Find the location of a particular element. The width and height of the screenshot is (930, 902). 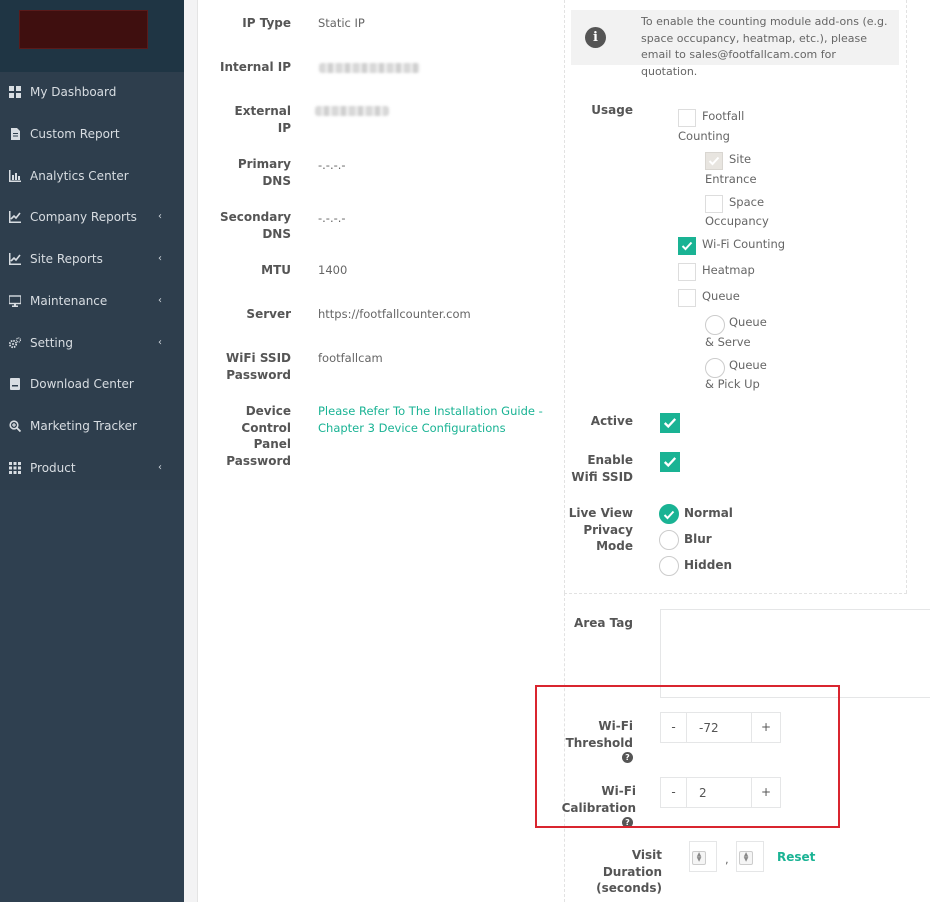

sidebar-item-label: Custom Report is located at coordinates (75, 134).